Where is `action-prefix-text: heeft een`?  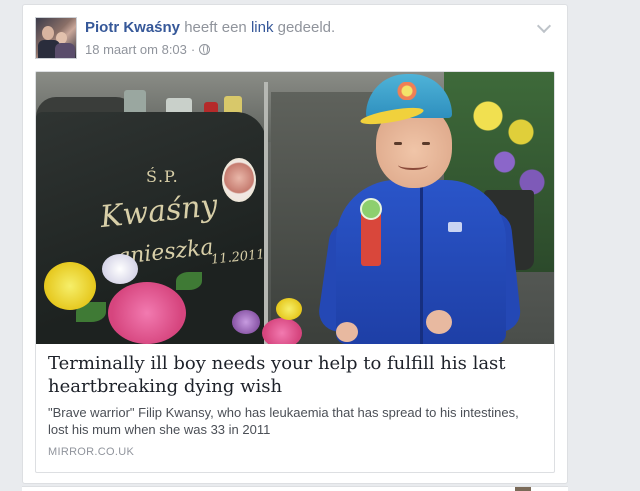
action-prefix-text: heeft een is located at coordinates (215, 27).